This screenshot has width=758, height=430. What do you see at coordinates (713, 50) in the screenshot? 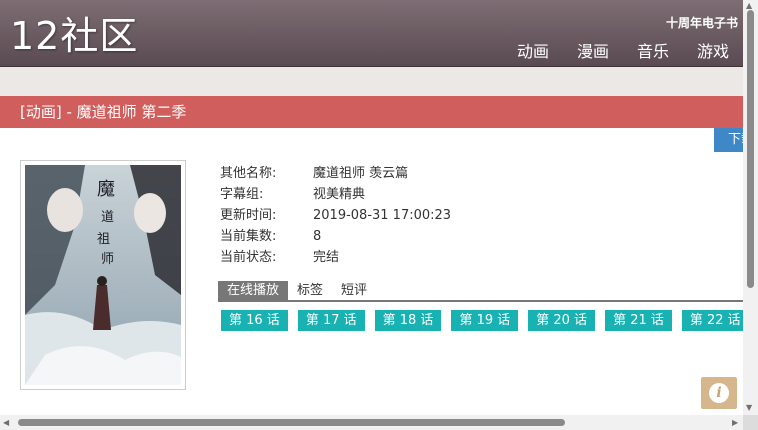
I see `nav-games: 游戏` at bounding box center [713, 50].